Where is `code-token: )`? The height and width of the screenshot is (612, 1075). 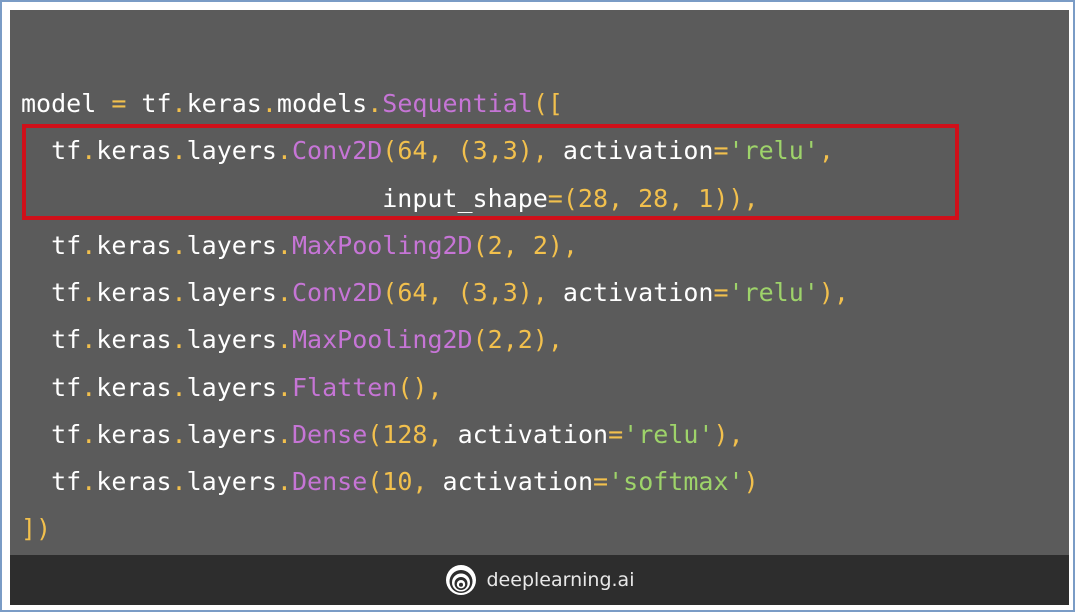 code-token: ) is located at coordinates (751, 481).